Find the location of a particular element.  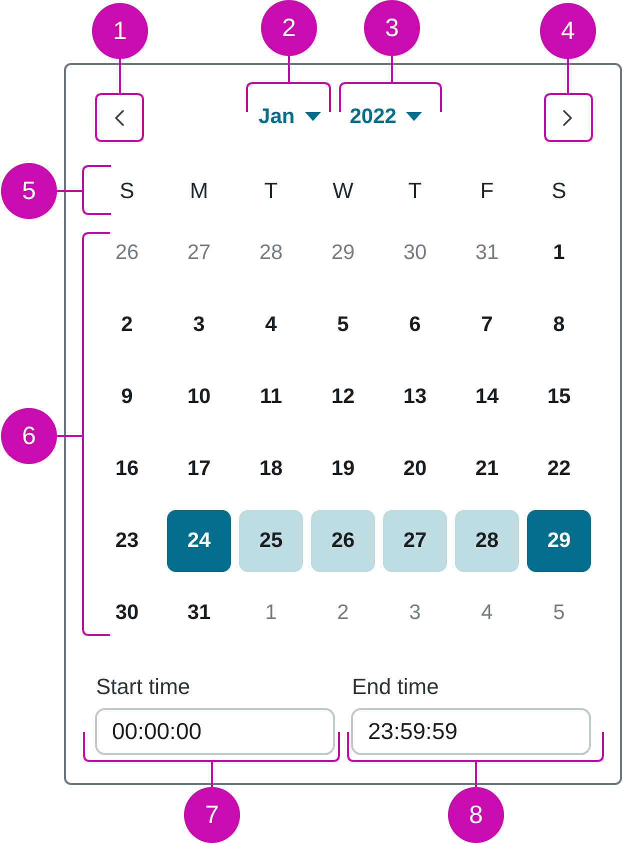

end-time-field: 23:59:59 is located at coordinates (471, 731).